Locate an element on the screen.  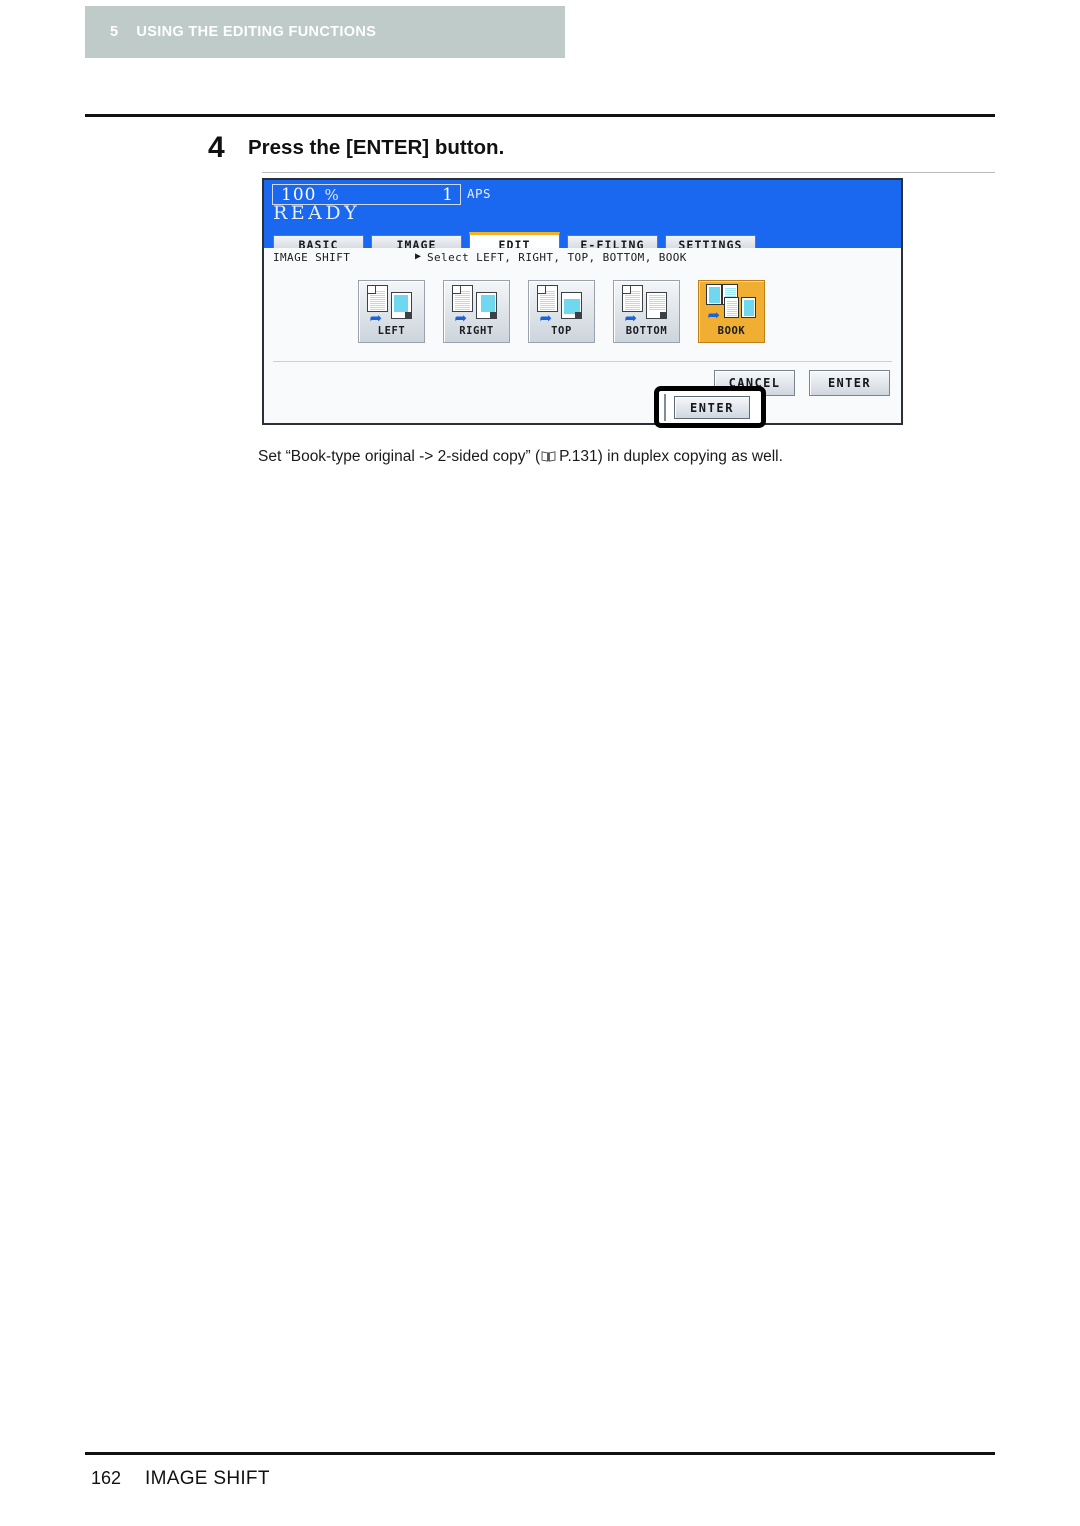
paper-mode-label: APS is located at coordinates (479, 193).